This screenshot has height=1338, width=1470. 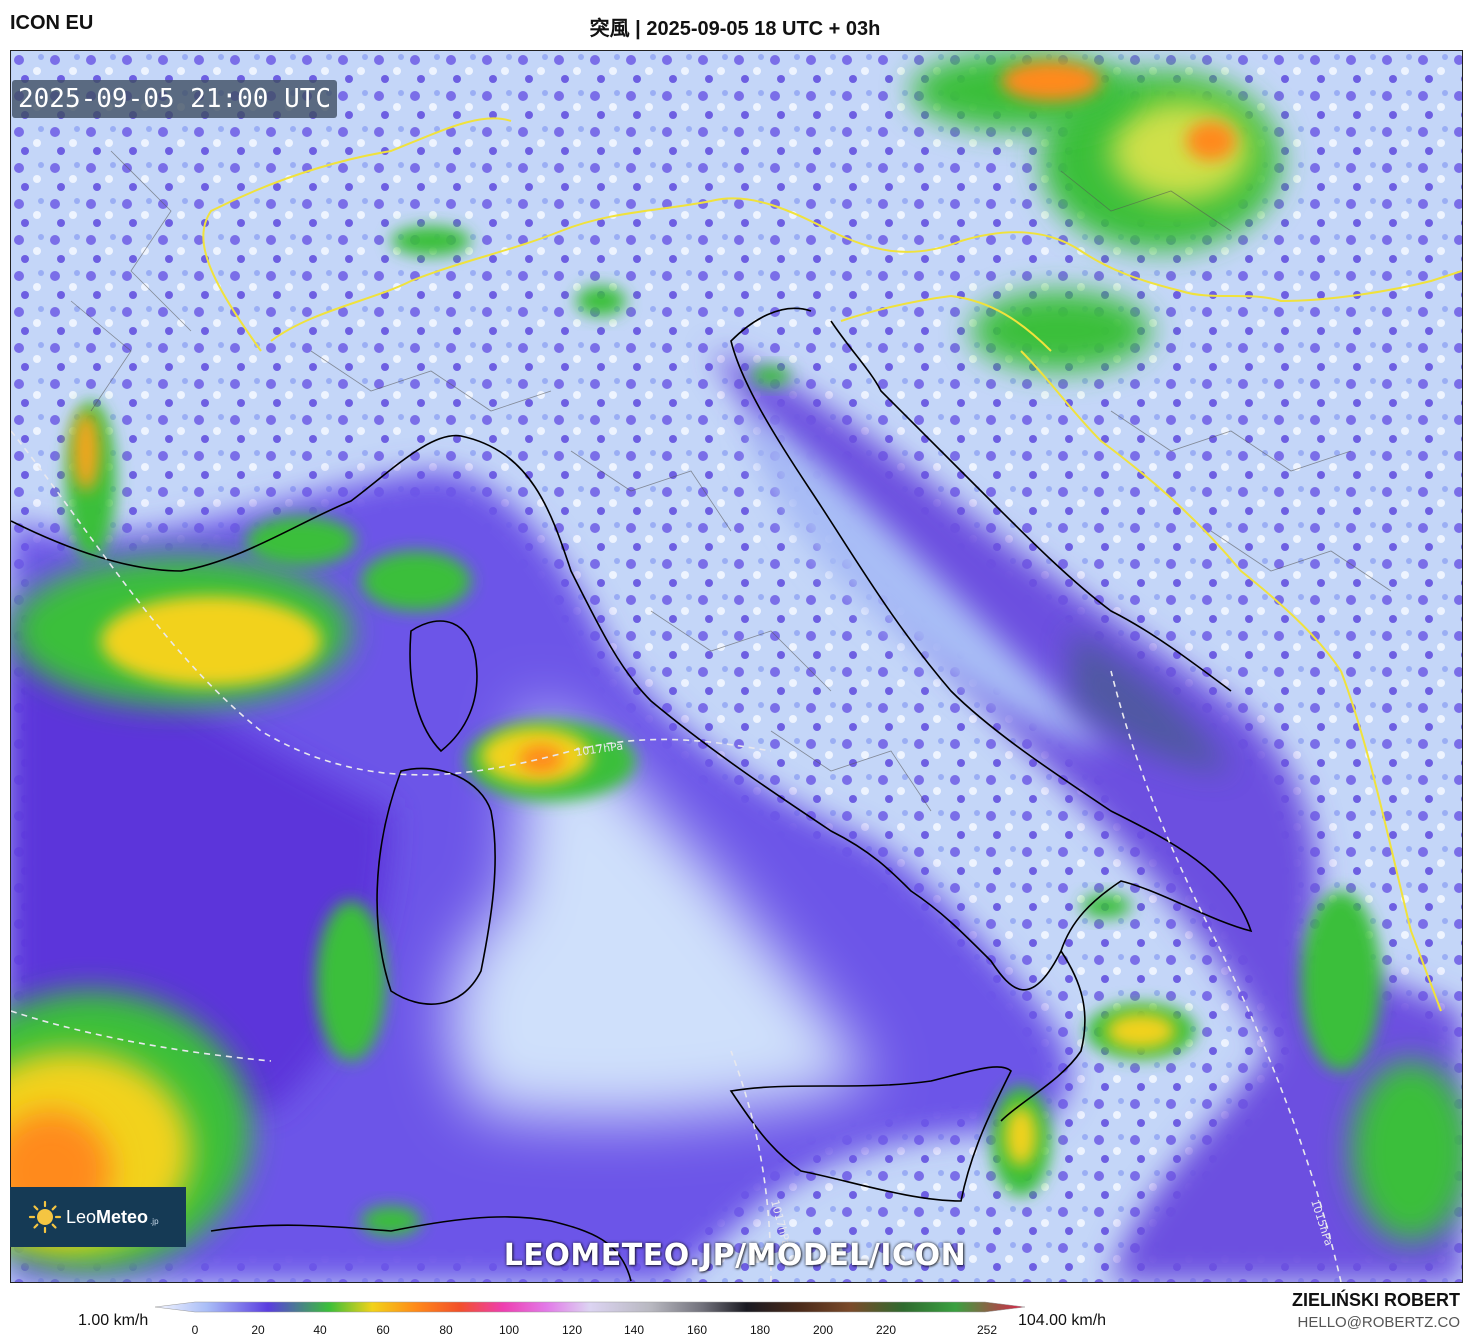 I want to click on sun-icon, so click(x=45, y=1217).